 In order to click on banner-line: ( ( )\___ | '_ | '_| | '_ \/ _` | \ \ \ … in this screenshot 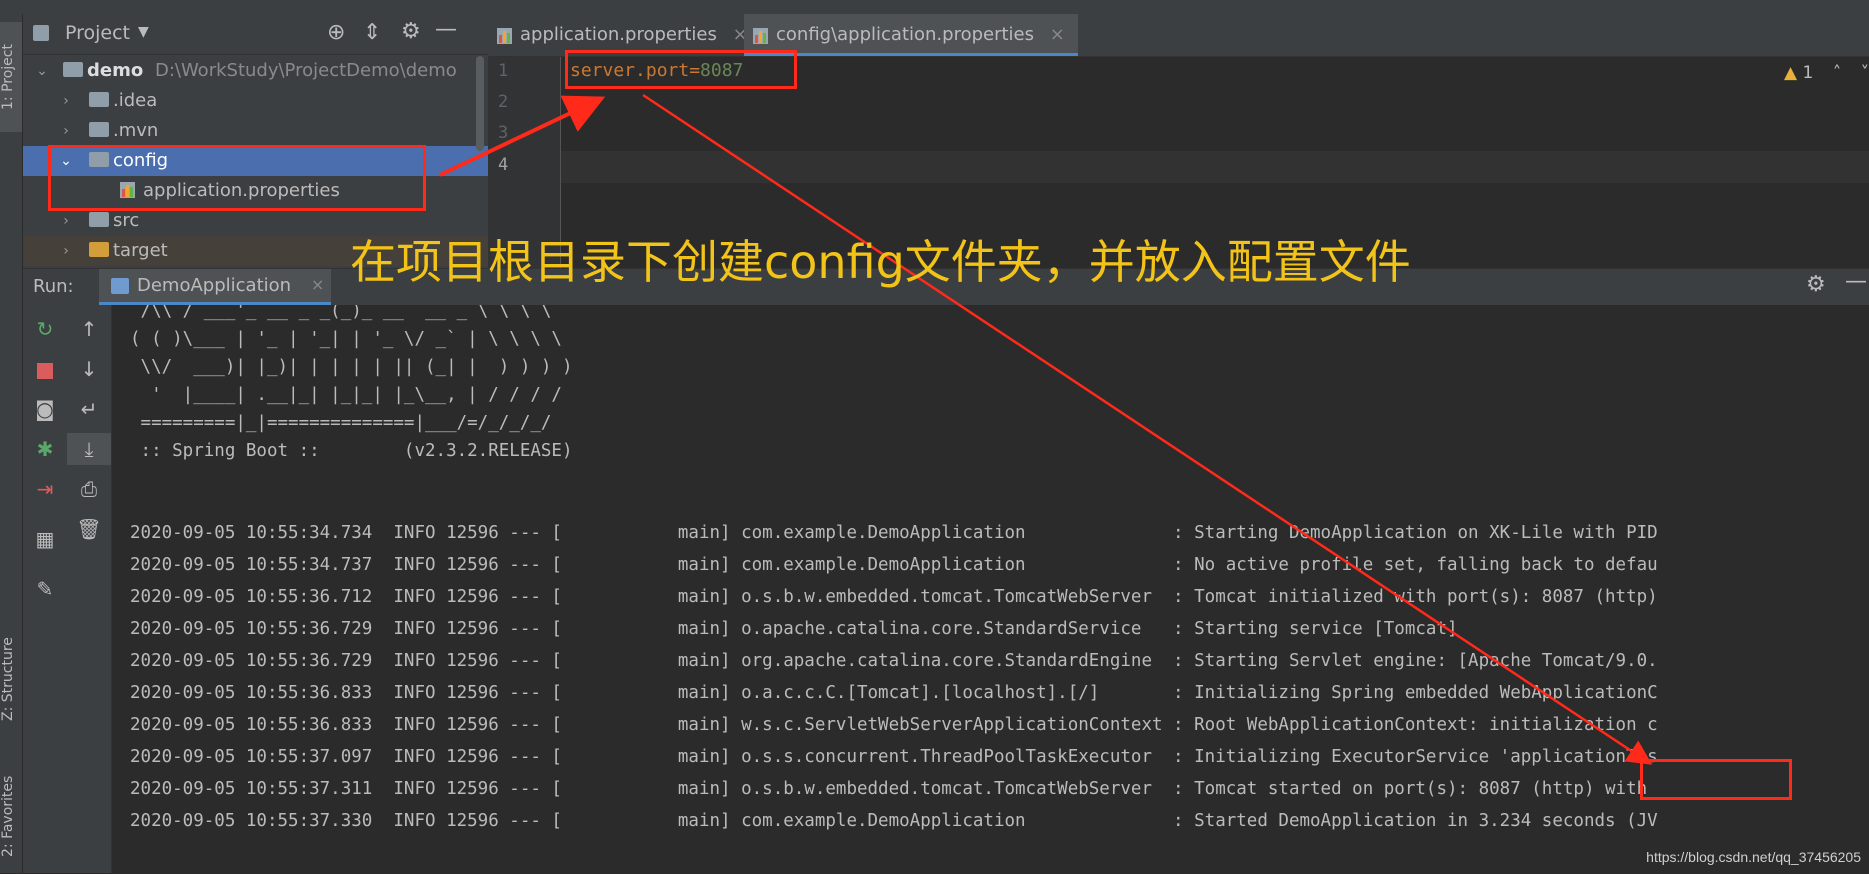, I will do `click(346, 339)`.